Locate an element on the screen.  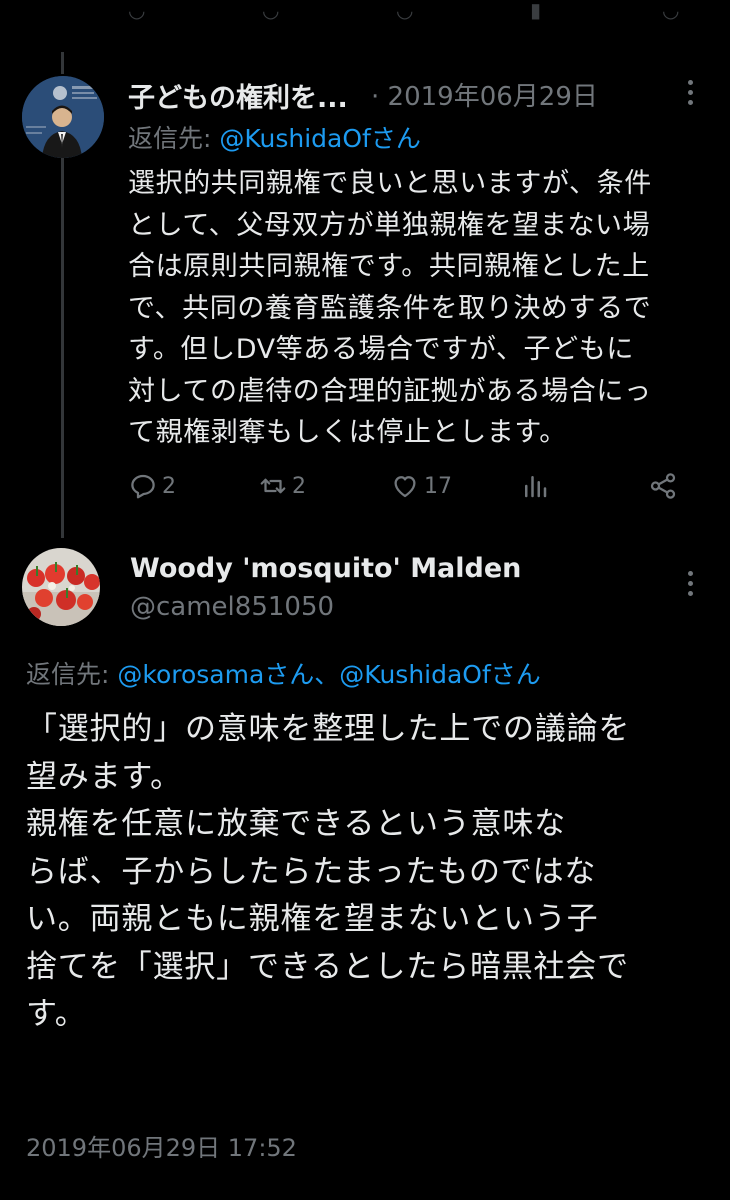
author-name: Woody 'mosquito' Malden is located at coordinates (325, 568).